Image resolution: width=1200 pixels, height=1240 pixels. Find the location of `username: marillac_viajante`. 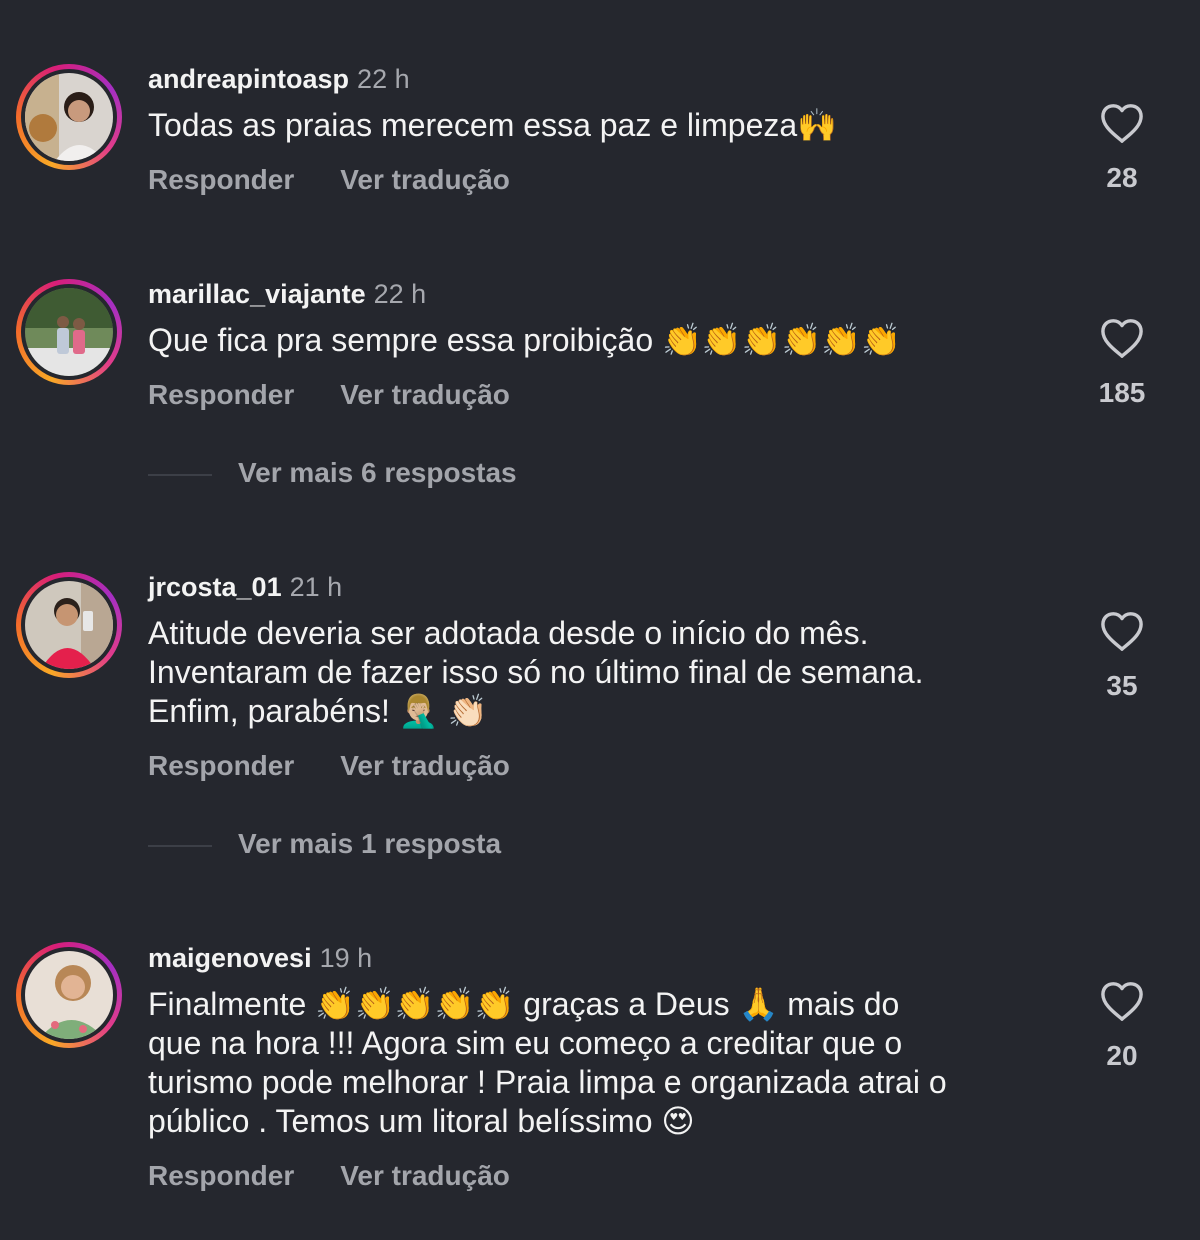

username: marillac_viajante is located at coordinates (257, 294).